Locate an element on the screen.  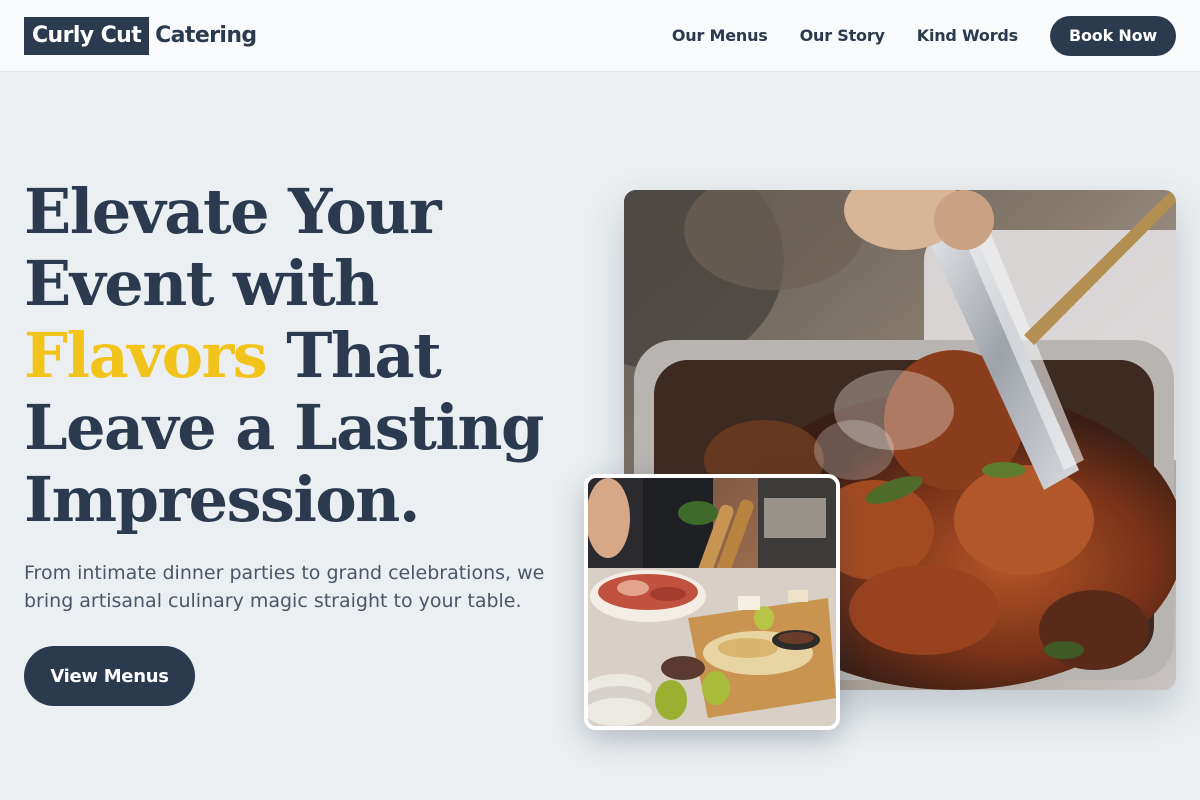
main-nav: Our Menus Our Story Kind Words Book Now is located at coordinates (924, 35).